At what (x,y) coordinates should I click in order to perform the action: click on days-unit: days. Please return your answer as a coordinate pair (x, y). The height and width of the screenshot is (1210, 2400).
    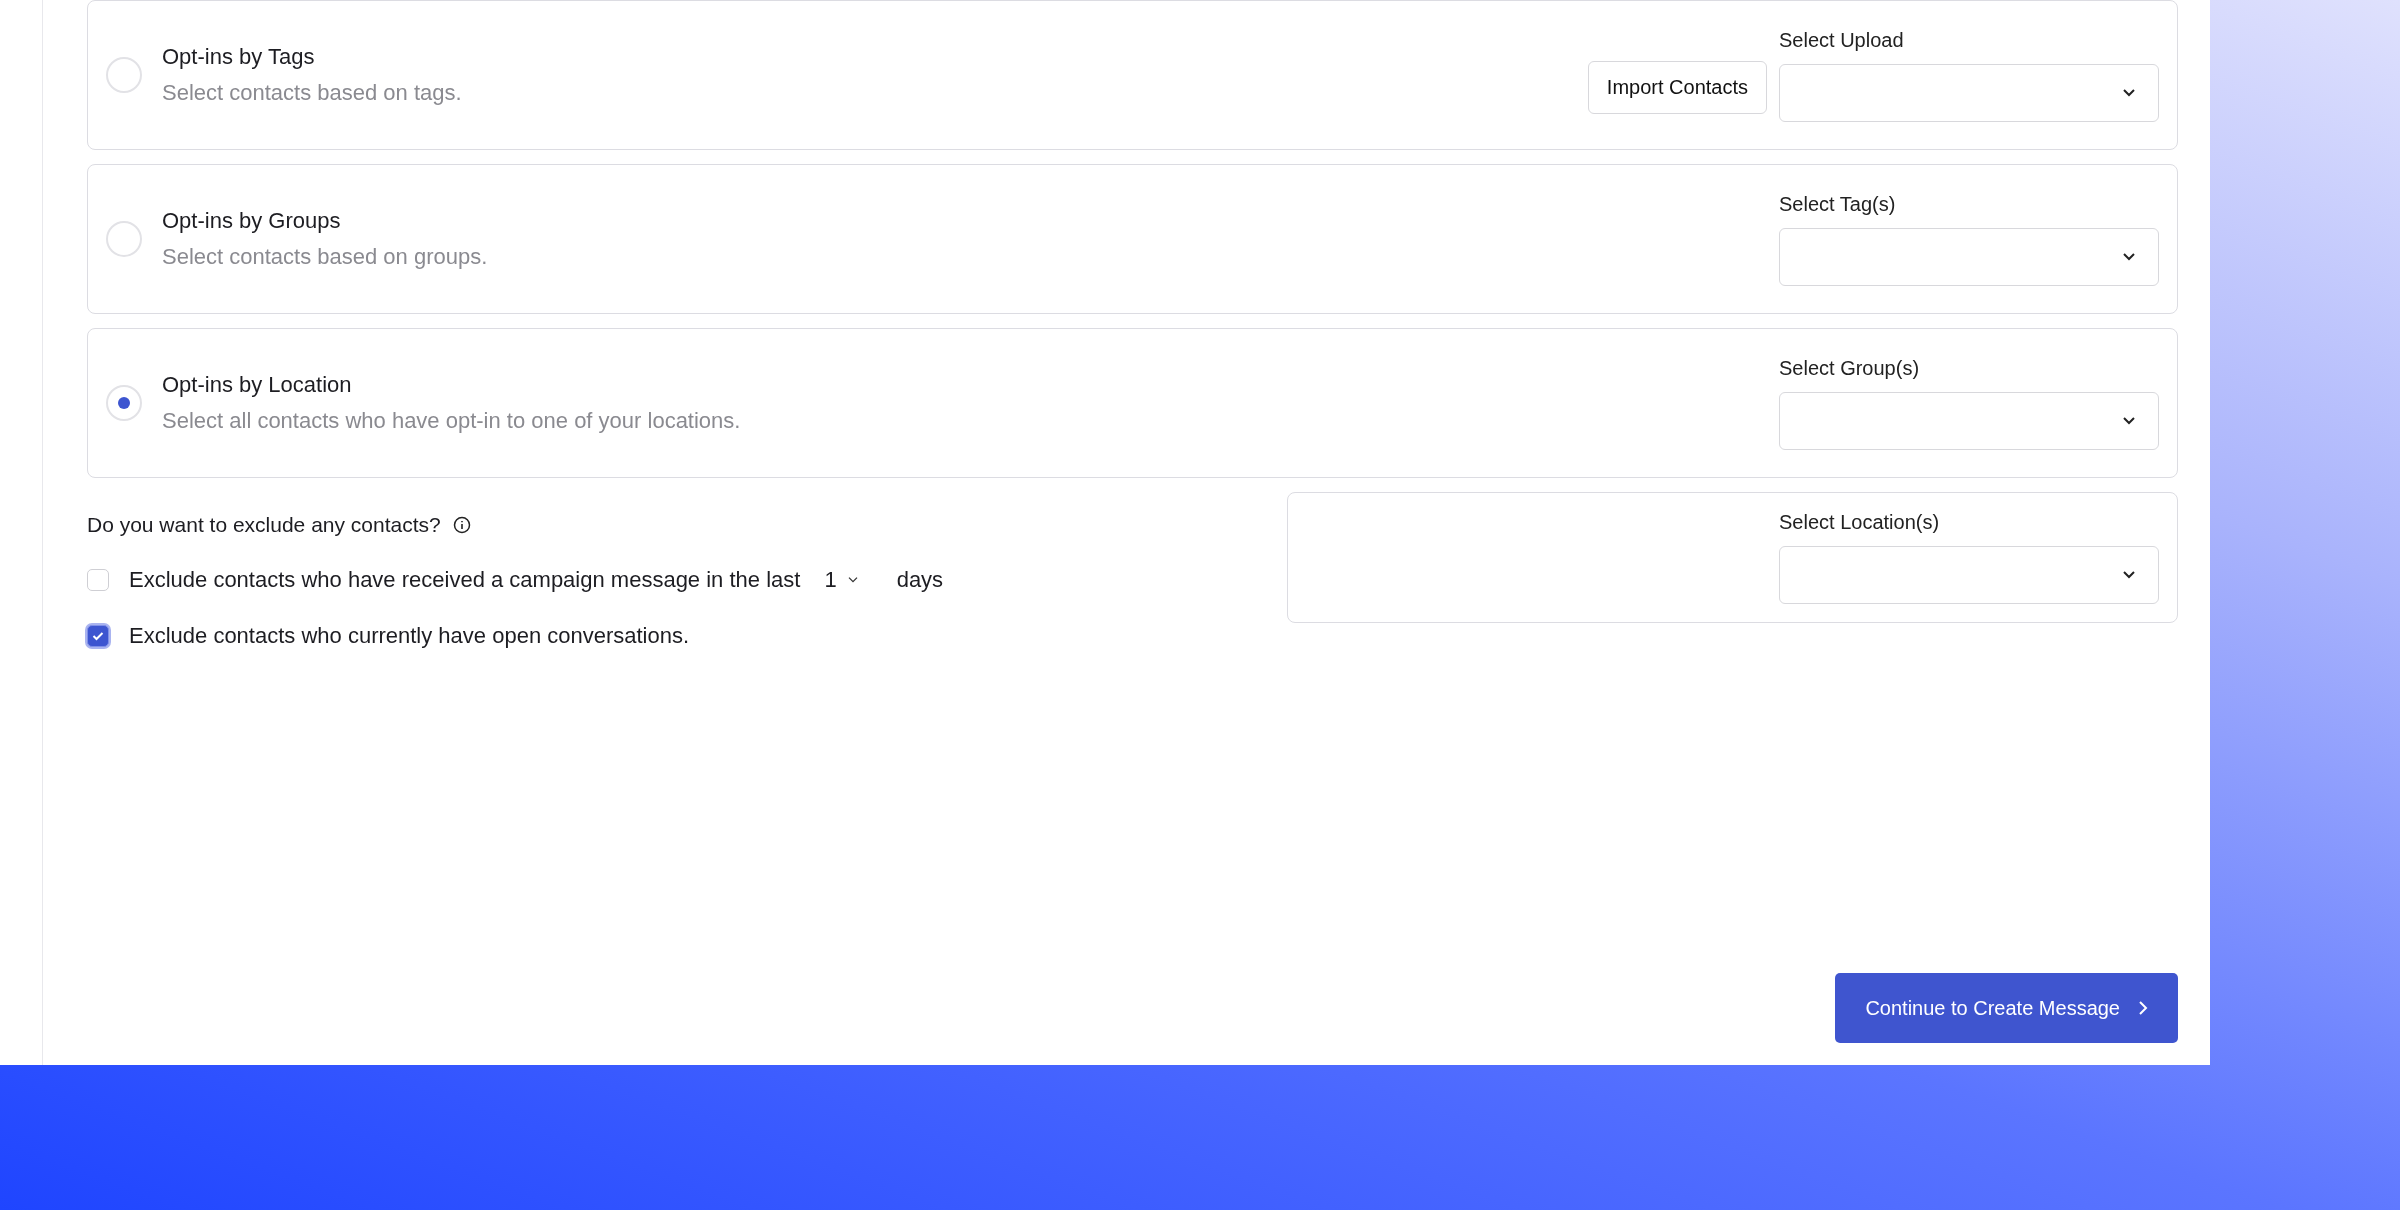
    Looking at the image, I should click on (920, 580).